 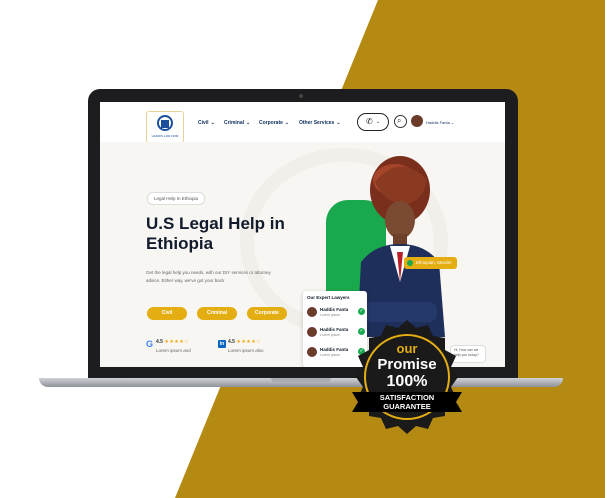 I want to click on nav-corporate: Corporate ⌄, so click(x=274, y=123).